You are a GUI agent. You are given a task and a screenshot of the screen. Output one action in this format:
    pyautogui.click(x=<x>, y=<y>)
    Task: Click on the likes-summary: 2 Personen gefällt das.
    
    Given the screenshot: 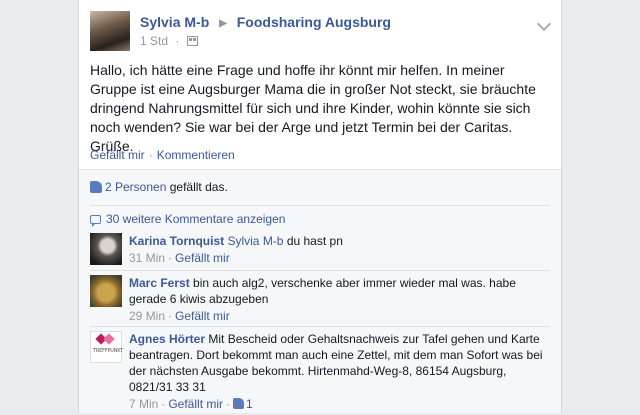 What is the action you would take?
    pyautogui.click(x=159, y=186)
    